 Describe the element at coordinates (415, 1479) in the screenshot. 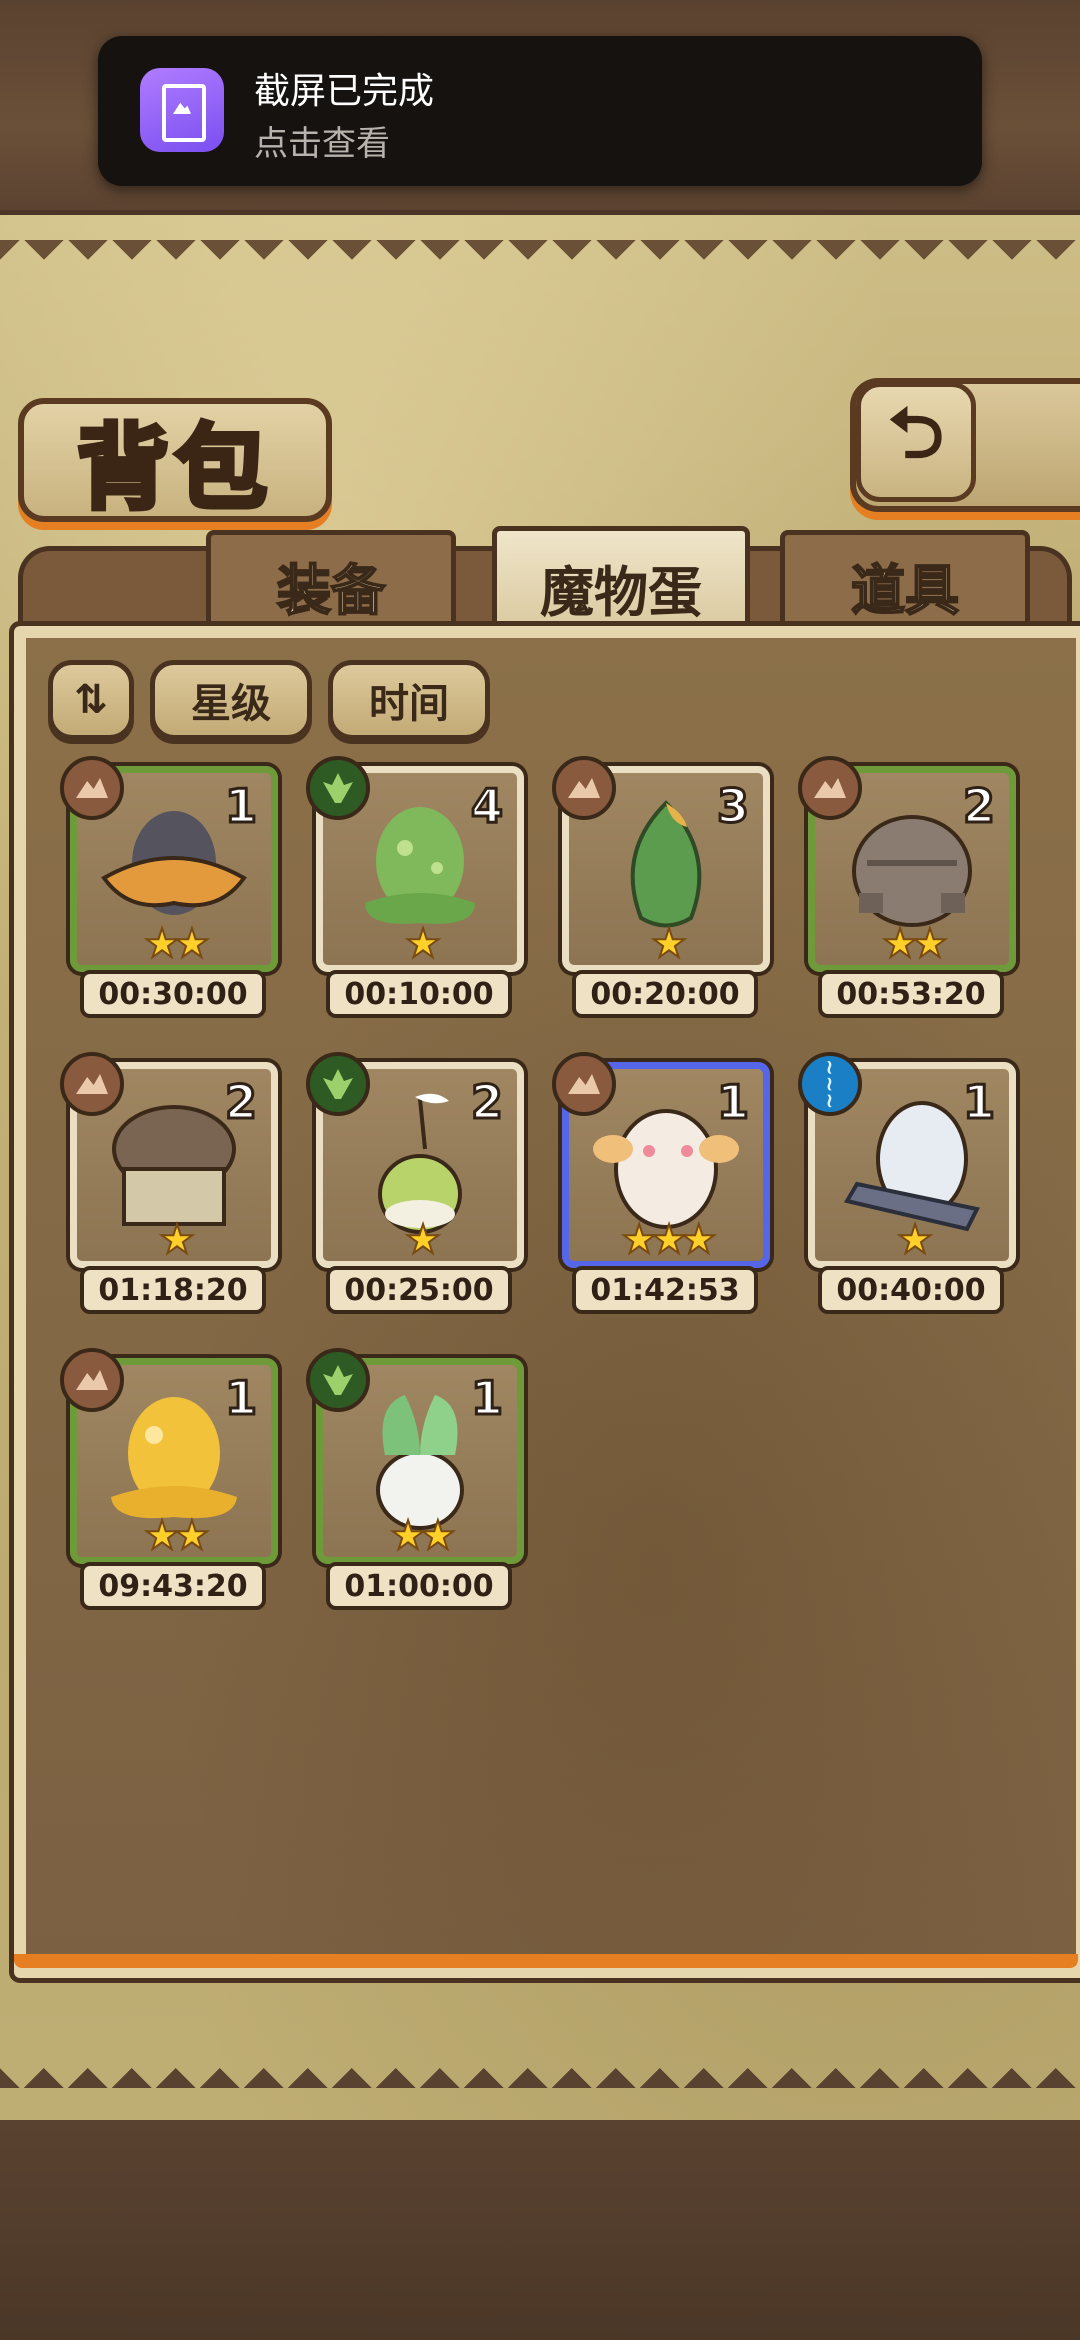

I see `egg-card: ★★ 1 01:00:00` at that location.